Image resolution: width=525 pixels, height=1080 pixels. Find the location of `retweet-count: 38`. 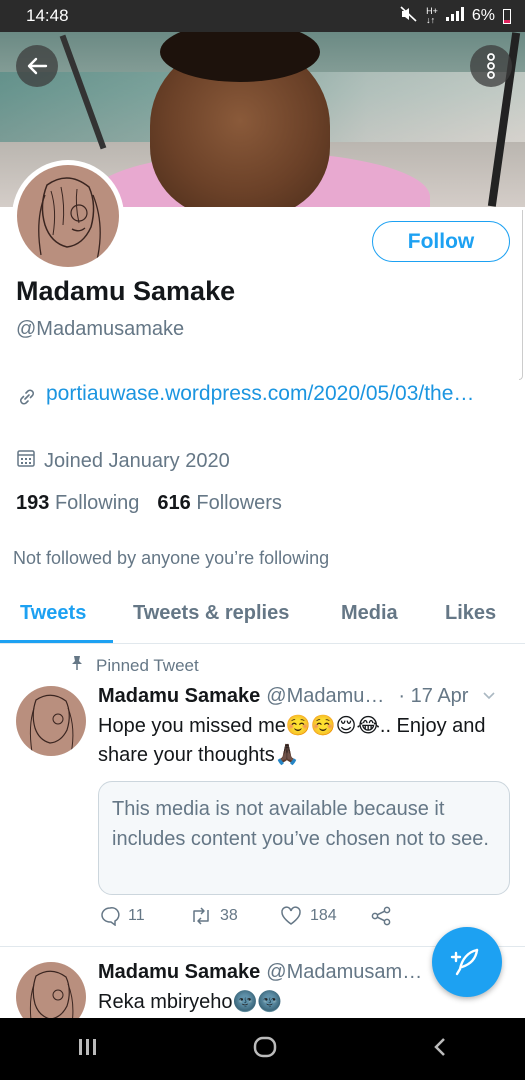

retweet-count: 38 is located at coordinates (229, 915).